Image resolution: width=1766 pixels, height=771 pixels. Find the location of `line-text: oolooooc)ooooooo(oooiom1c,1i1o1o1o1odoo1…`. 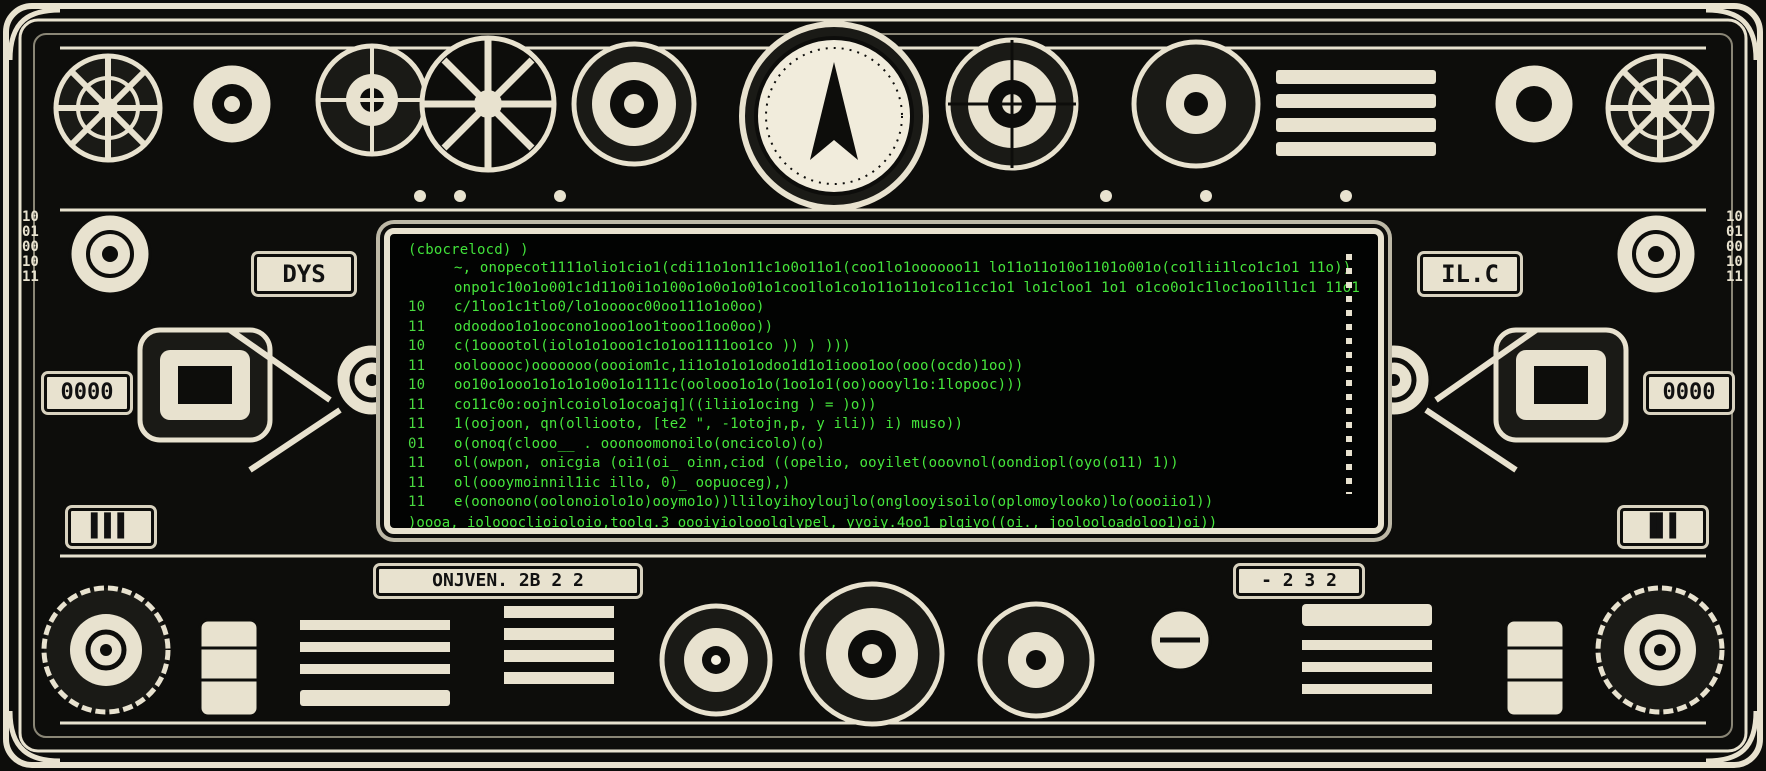

line-text: oolooooc)ooooooo(oooiom1c,1i1o1o1o1odoo1… is located at coordinates (739, 365).